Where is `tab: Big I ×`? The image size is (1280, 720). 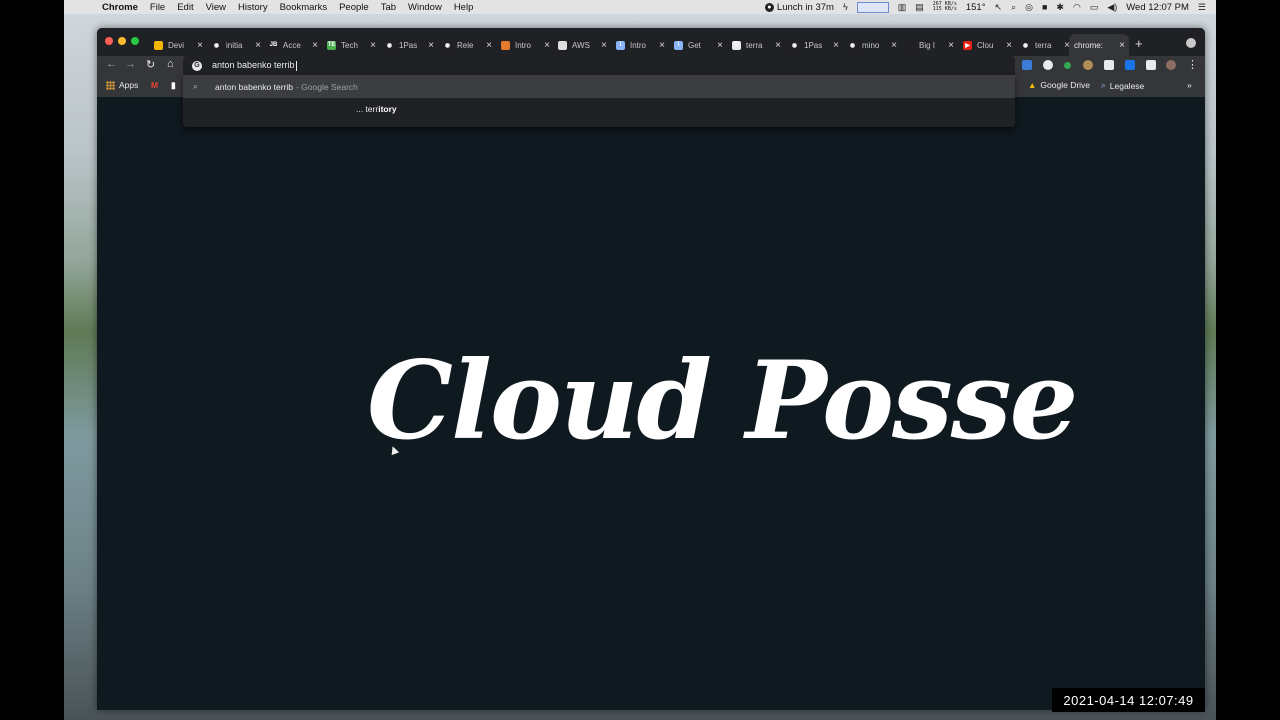 tab: Big I × is located at coordinates (929, 45).